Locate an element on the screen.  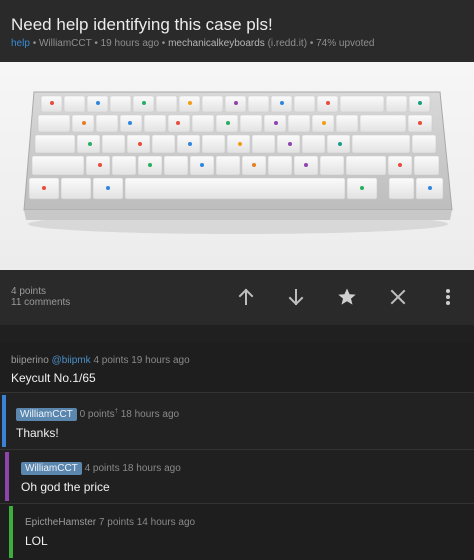
more-vertical-icon is located at coordinates (448, 297).